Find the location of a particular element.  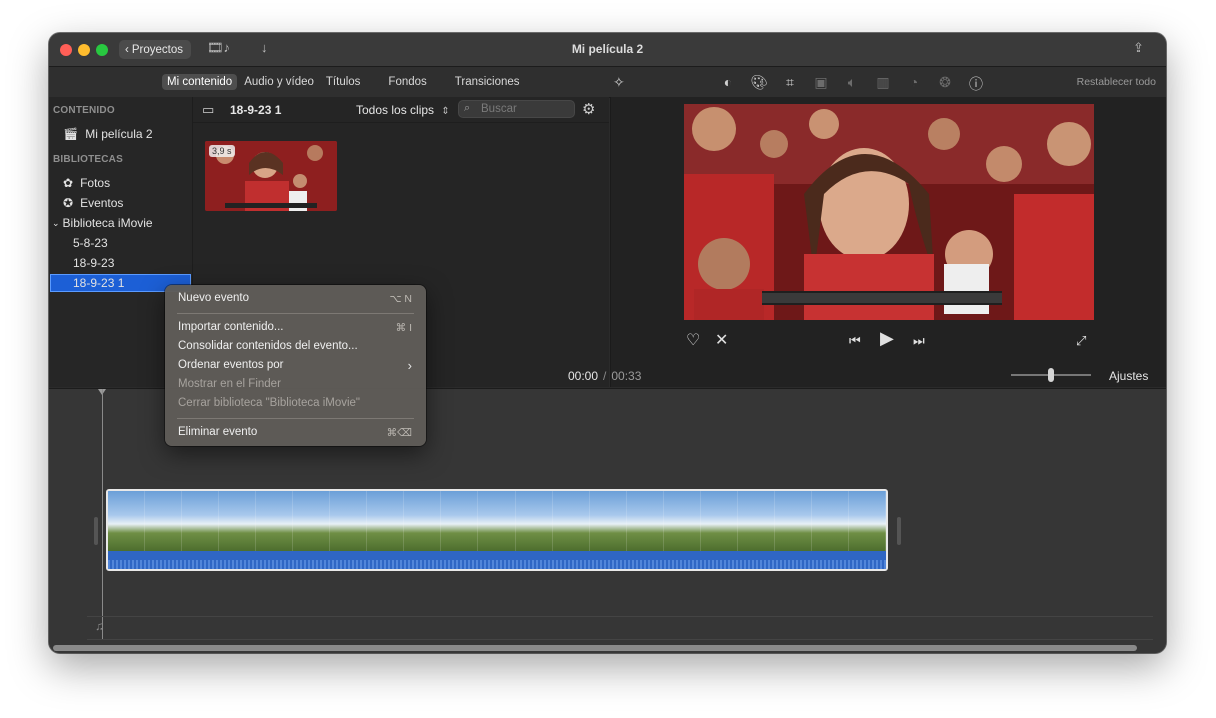

photos-icon: ✿ is located at coordinates (68, 183).